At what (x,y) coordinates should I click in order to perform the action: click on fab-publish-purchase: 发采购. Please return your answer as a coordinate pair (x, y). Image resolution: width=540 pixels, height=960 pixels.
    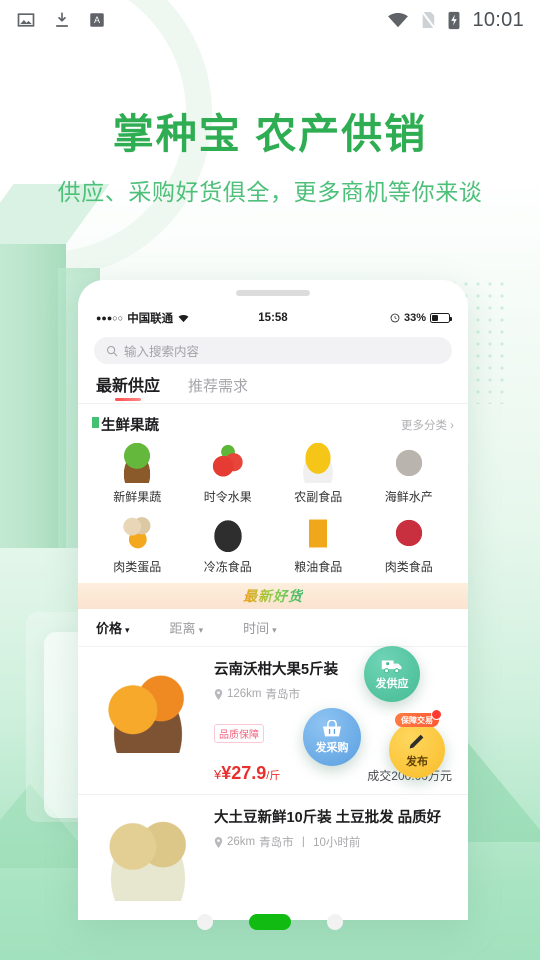
    Looking at the image, I should click on (332, 737).